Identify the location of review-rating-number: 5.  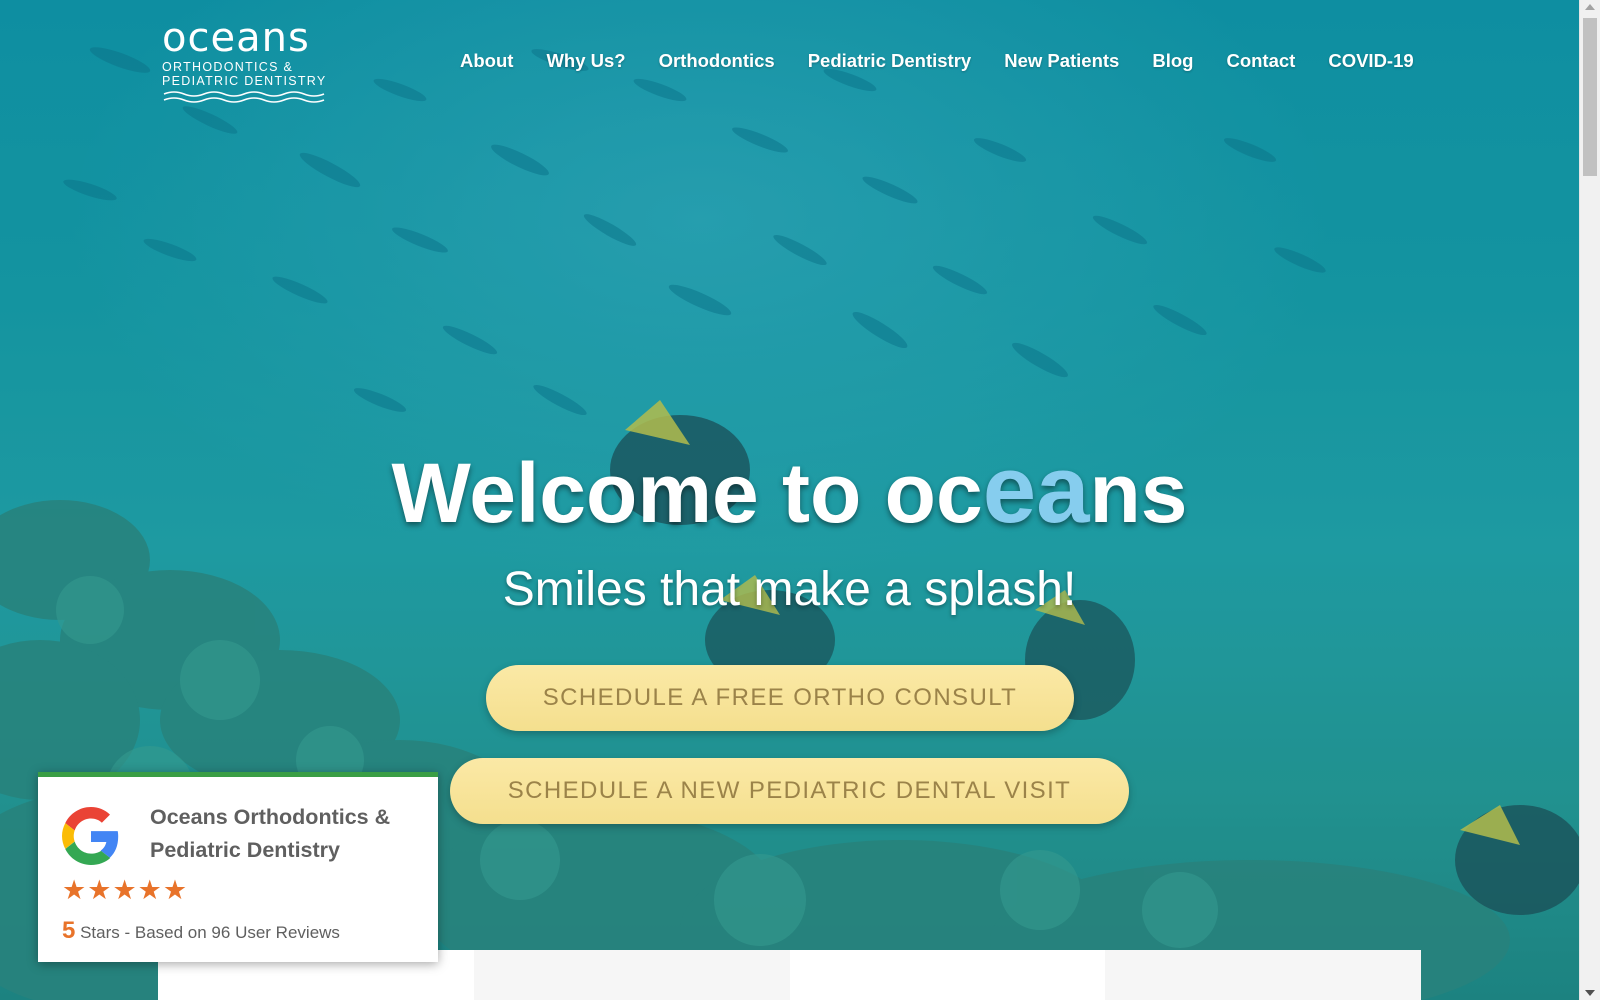
(69, 930).